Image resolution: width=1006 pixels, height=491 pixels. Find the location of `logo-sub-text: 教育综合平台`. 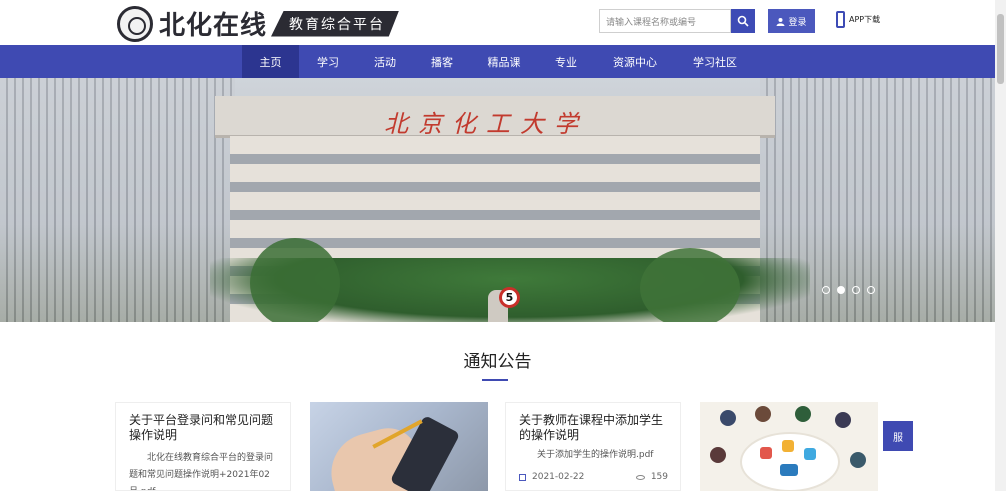

logo-sub-text: 教育综合平台 is located at coordinates (335, 23).